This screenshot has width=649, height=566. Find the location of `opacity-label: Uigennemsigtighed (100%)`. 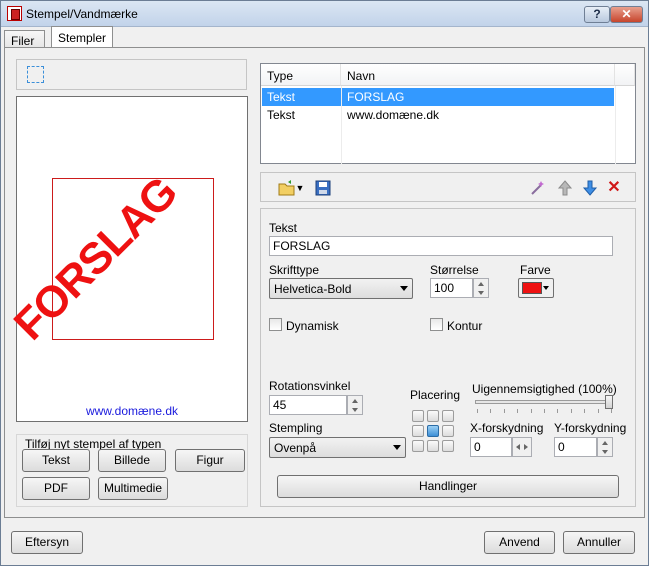

opacity-label: Uigennemsigtighed (100%) is located at coordinates (544, 389).